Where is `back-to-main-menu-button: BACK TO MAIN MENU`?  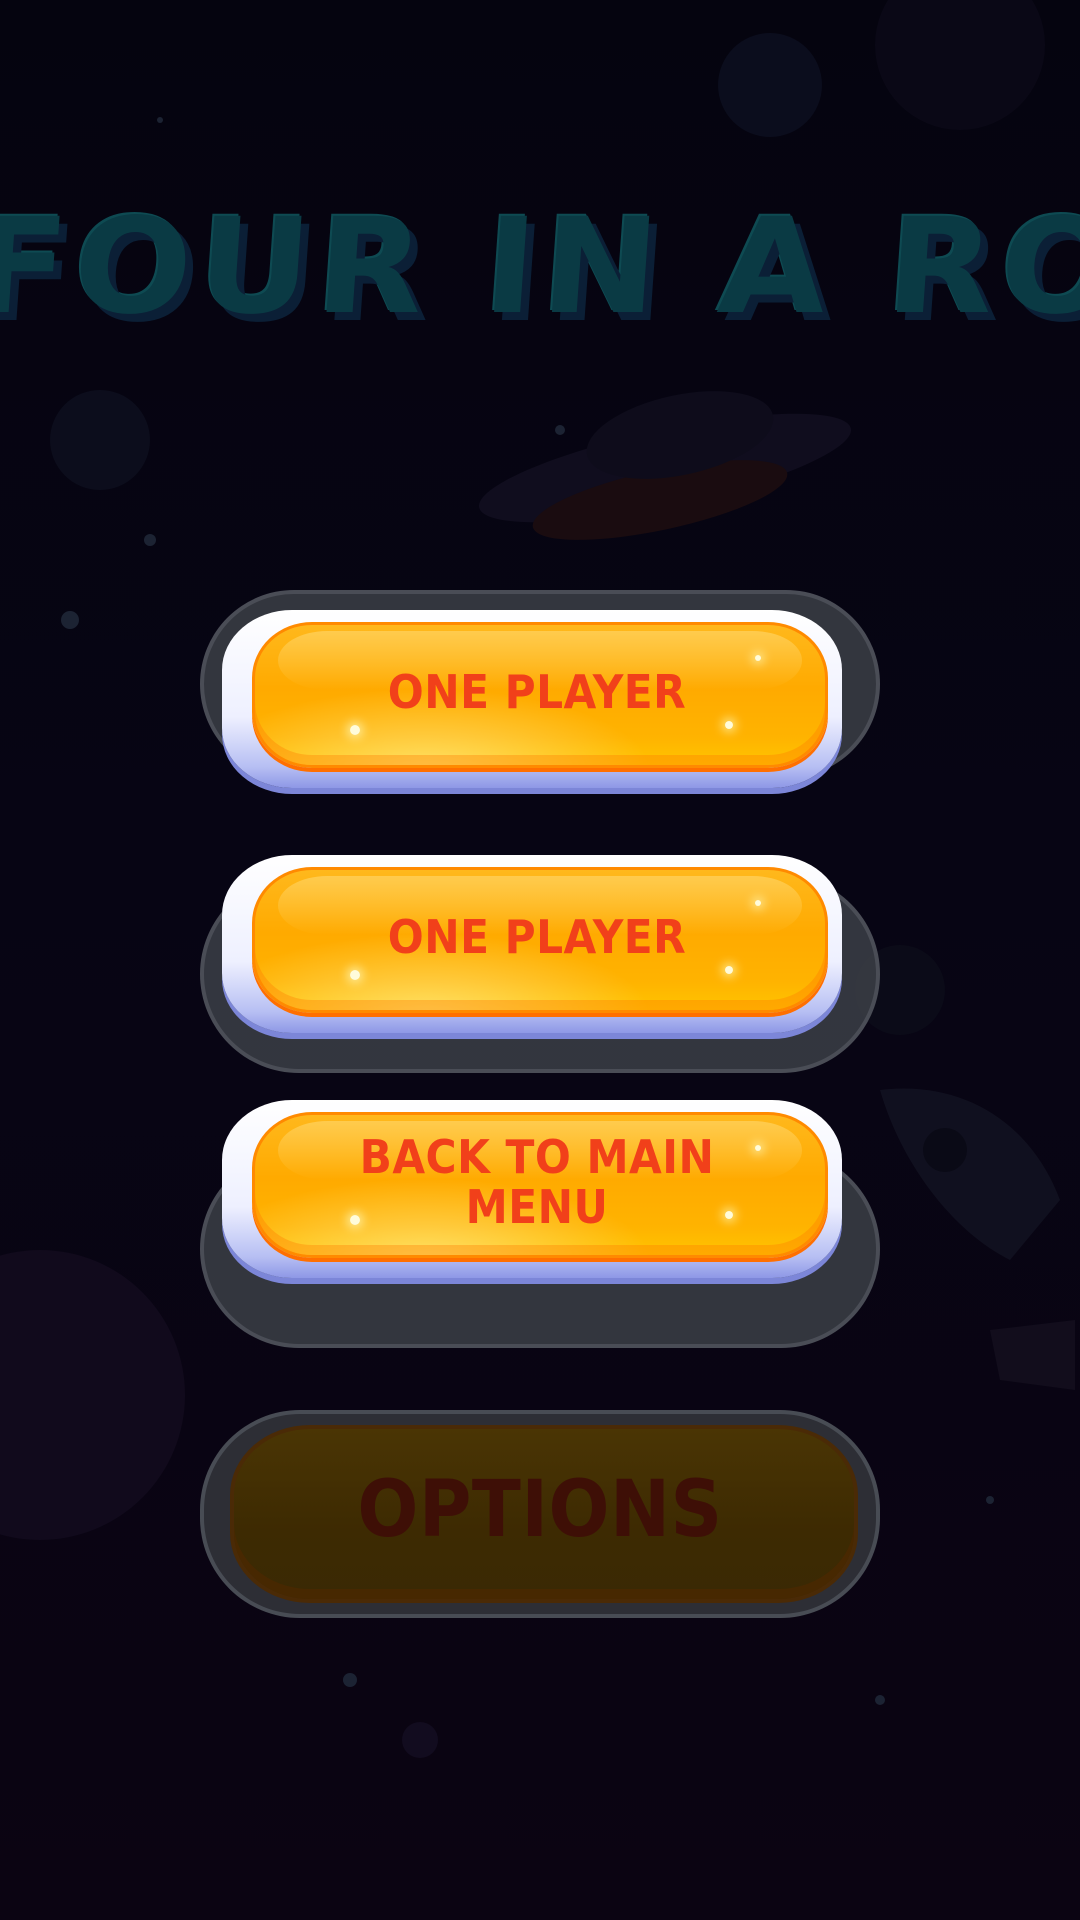
back-to-main-menu-button: BACK TO MAIN MENU is located at coordinates (540, 1219).